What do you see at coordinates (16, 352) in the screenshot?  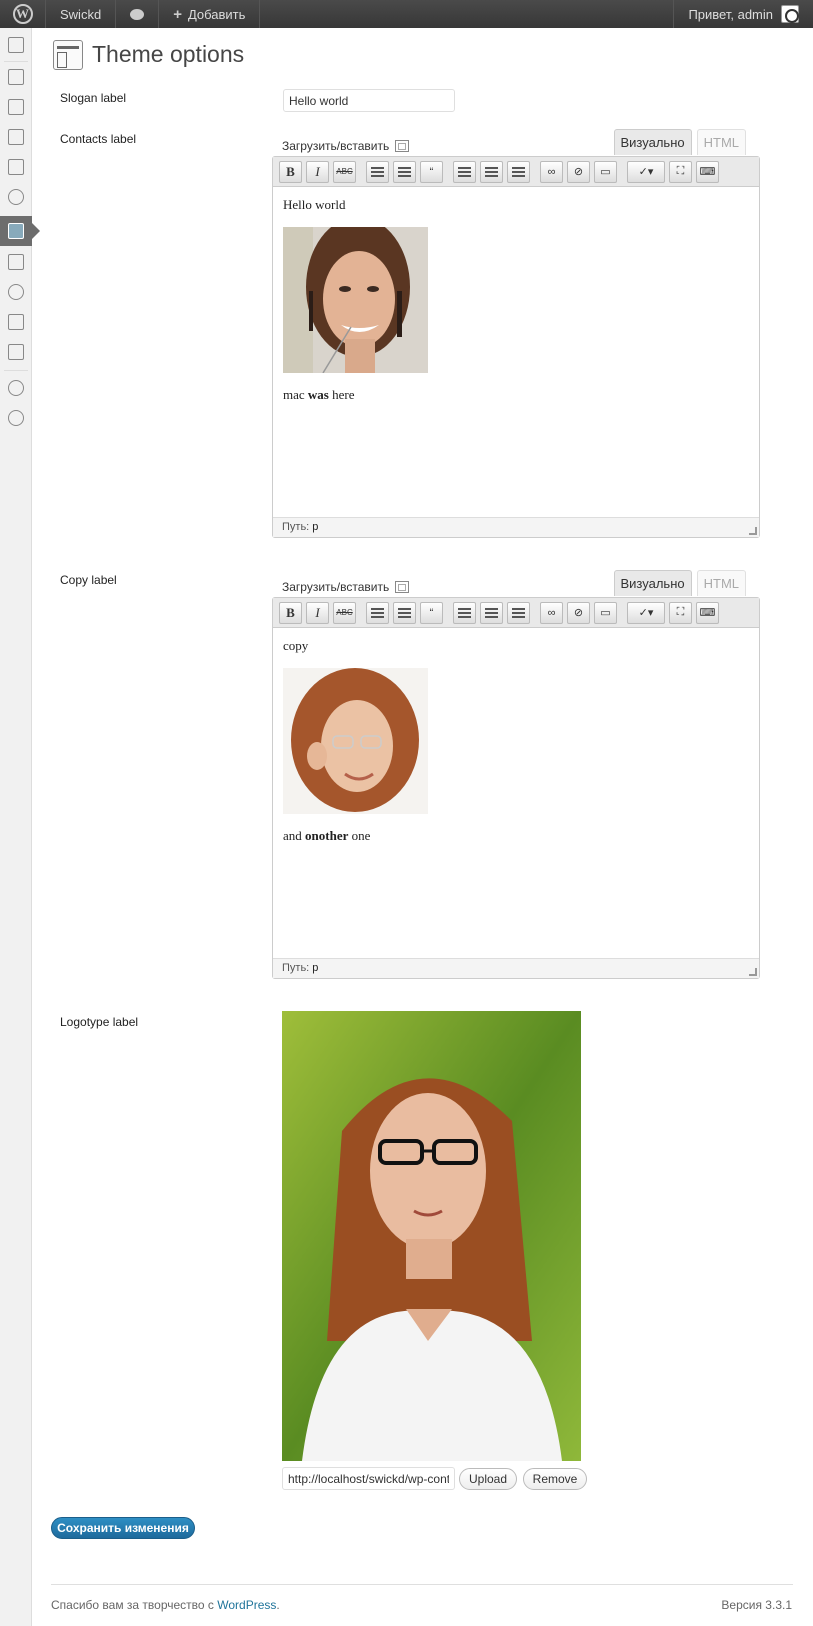 I see `settings-menu-item` at bounding box center [16, 352].